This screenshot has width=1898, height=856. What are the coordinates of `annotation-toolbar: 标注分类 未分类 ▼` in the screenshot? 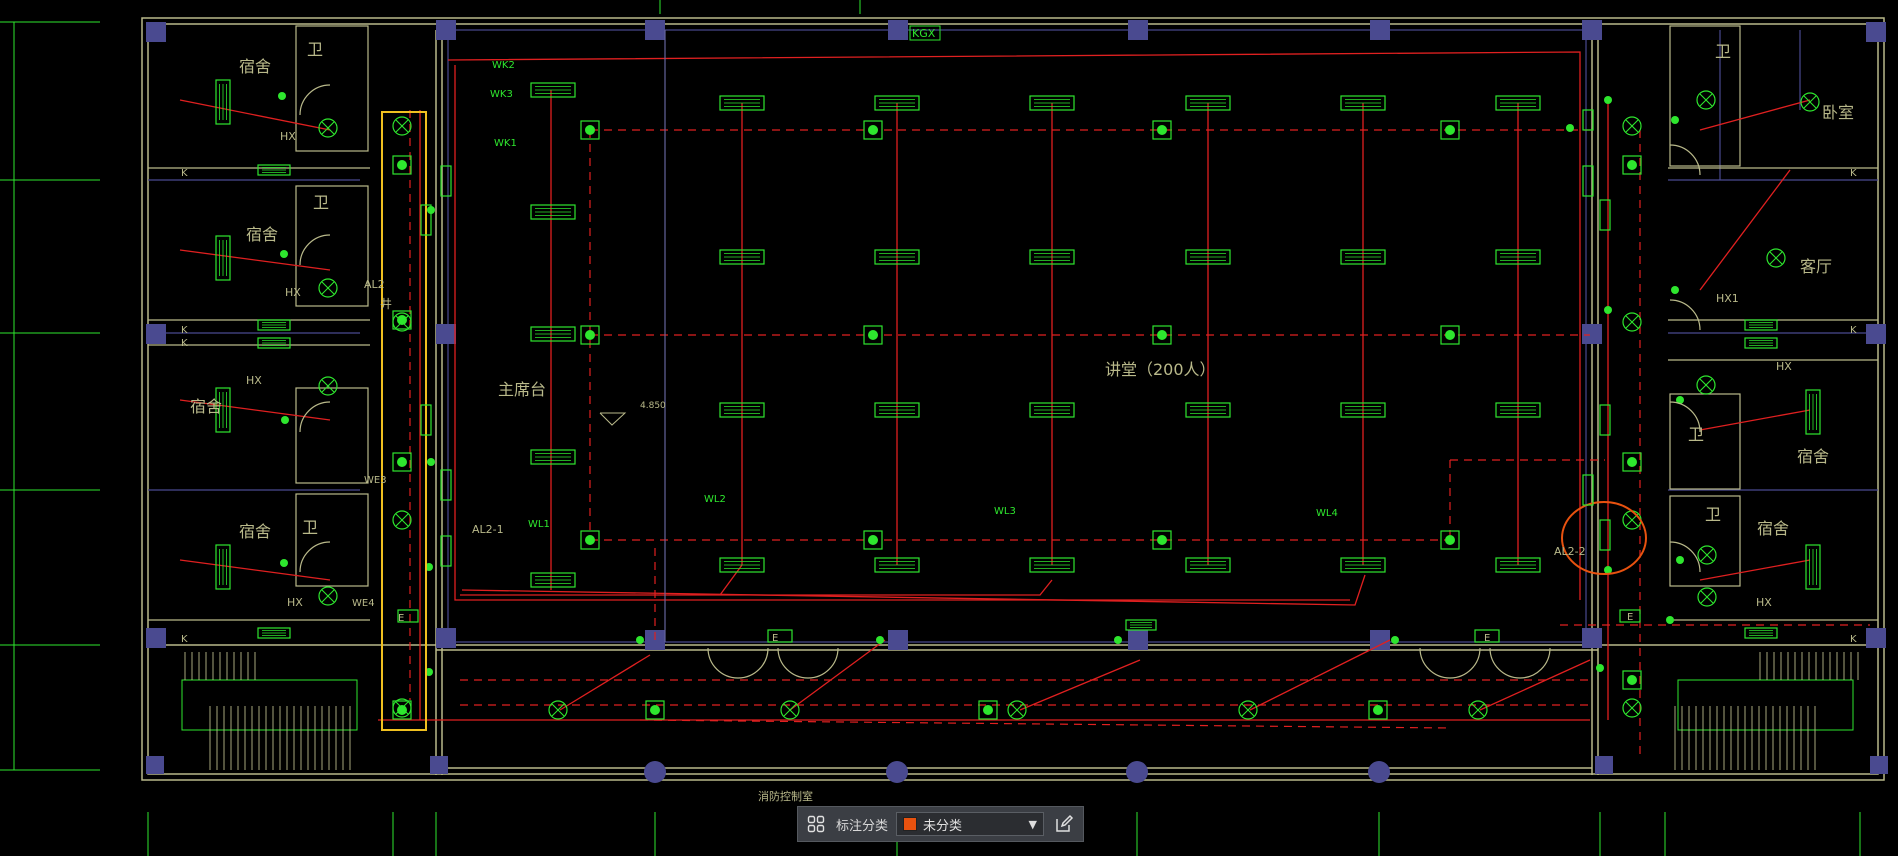 It's located at (940, 824).